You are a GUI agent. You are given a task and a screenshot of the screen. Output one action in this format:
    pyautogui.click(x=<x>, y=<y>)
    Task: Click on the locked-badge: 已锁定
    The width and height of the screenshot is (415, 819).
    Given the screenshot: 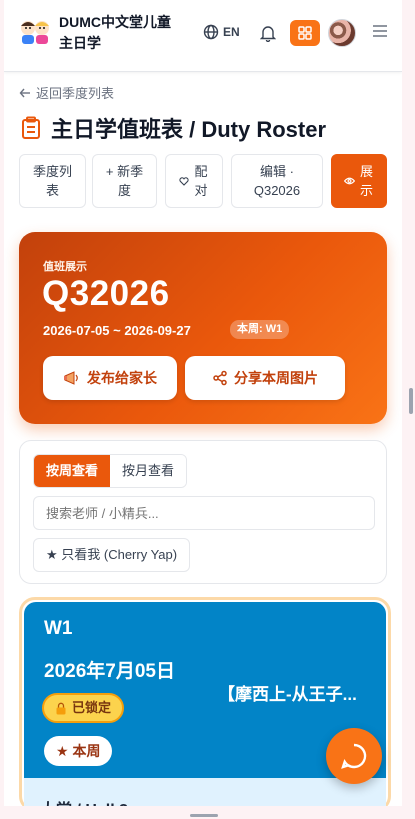 What is the action you would take?
    pyautogui.click(x=83, y=708)
    